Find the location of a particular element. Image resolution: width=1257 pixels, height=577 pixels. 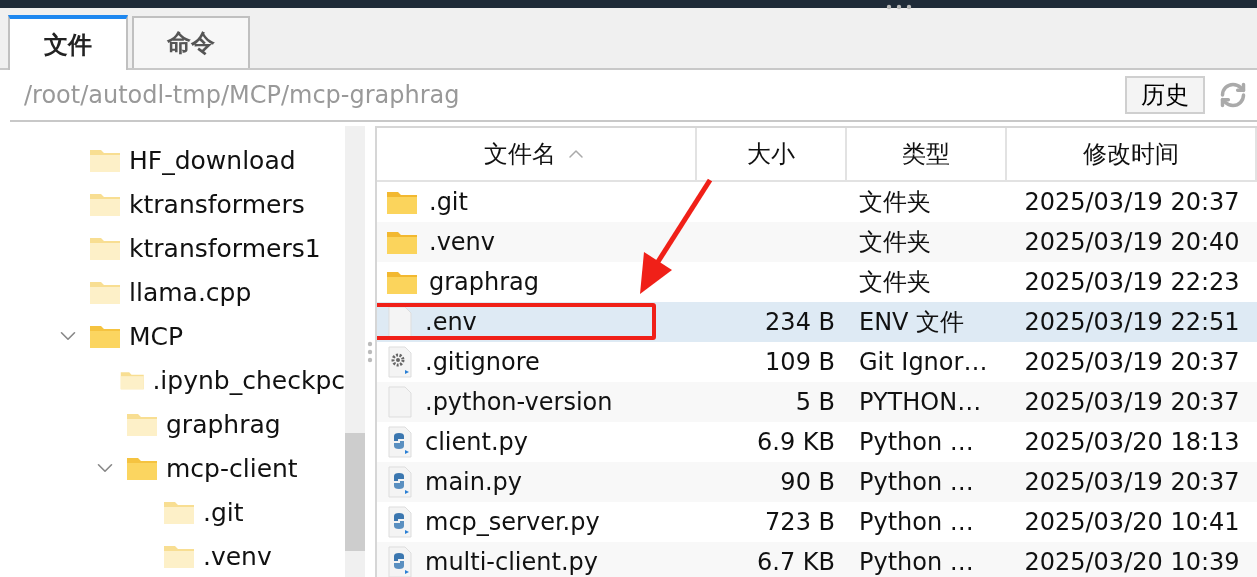

file-size: 5 B is located at coordinates (815, 402).